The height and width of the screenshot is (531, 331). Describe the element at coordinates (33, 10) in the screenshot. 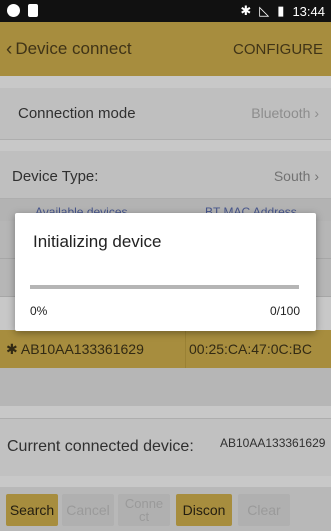

I see `sim-icon` at that location.